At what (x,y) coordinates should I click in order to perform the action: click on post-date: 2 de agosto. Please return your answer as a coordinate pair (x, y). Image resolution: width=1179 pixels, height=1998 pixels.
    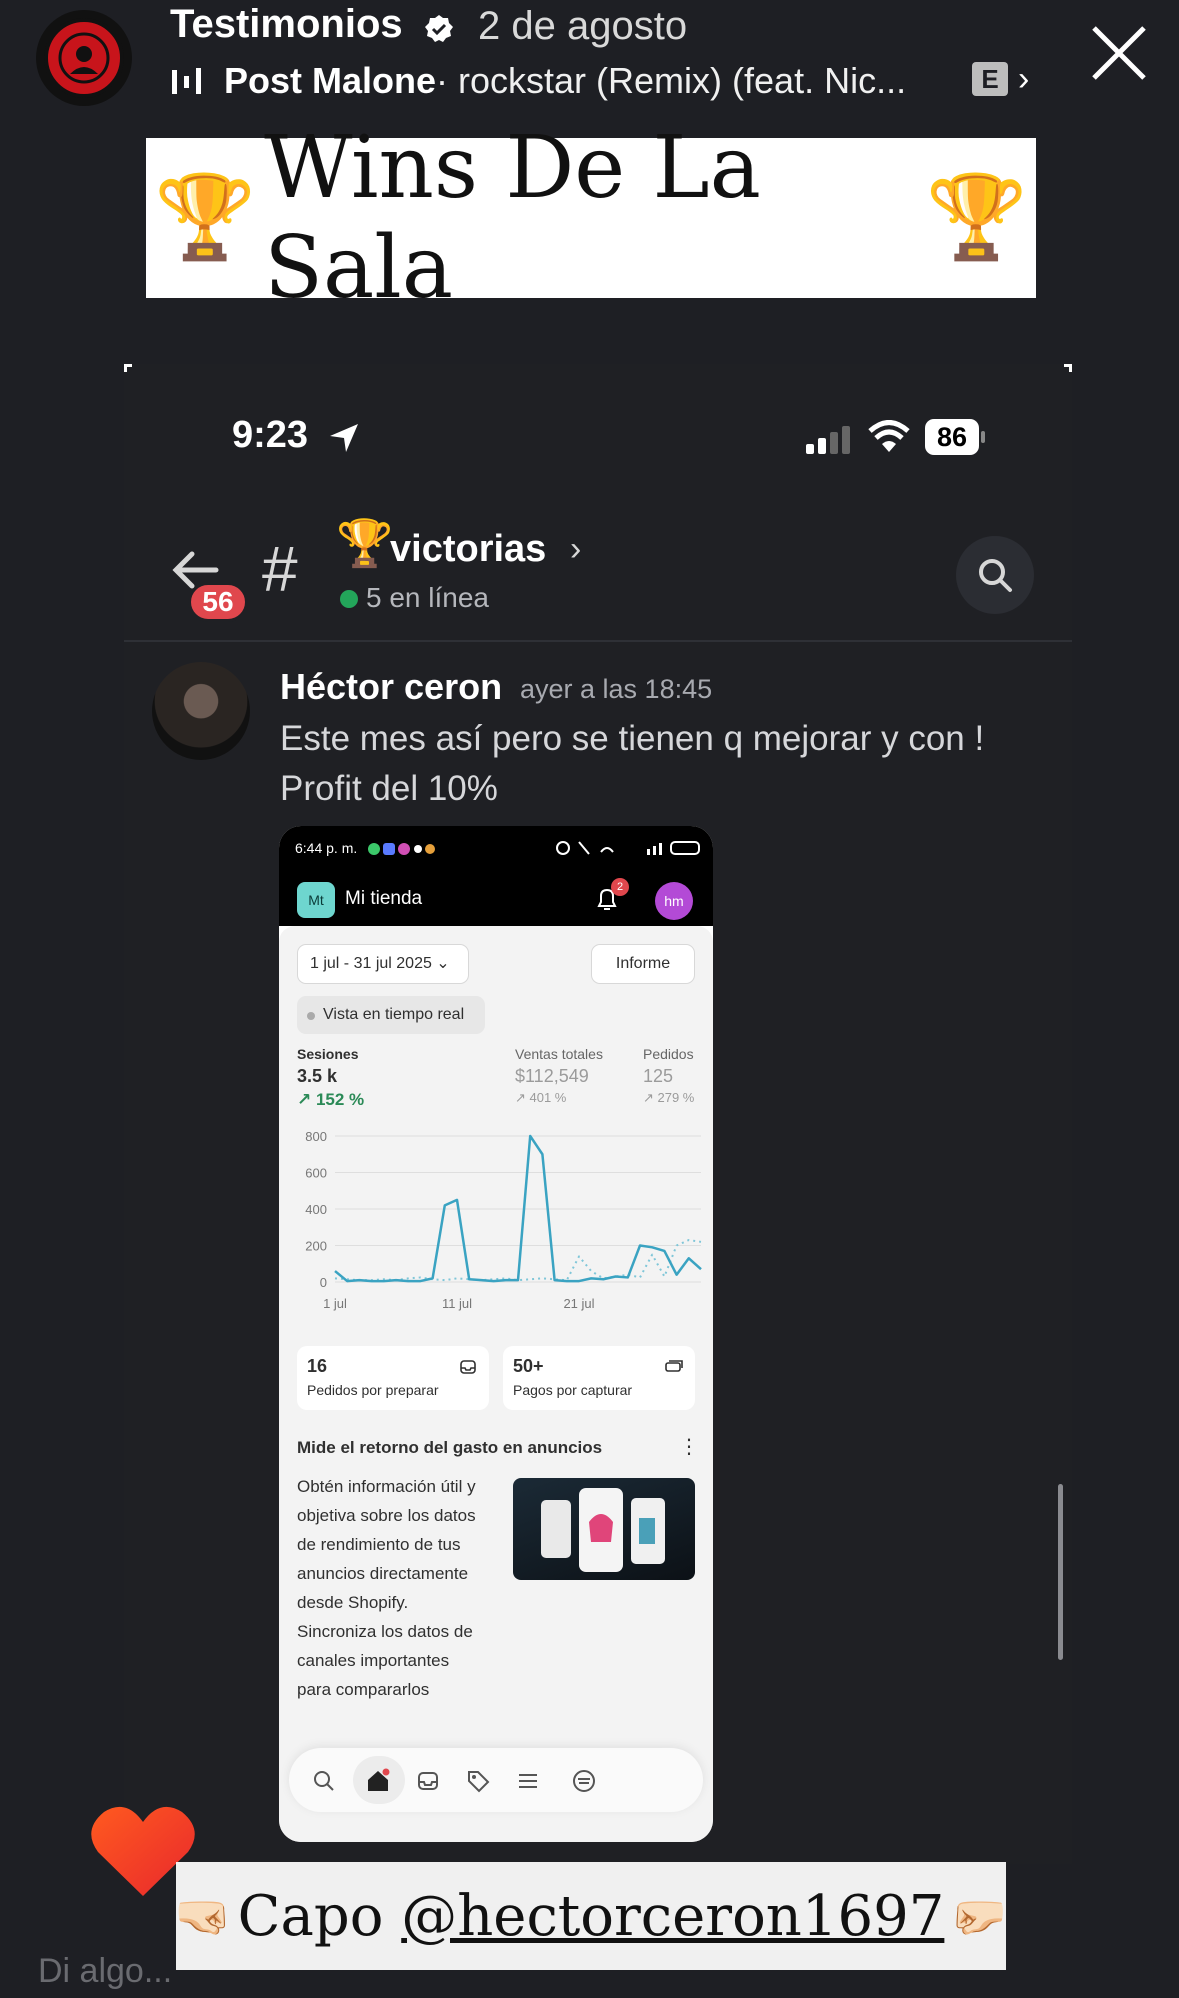
    Looking at the image, I should click on (583, 26).